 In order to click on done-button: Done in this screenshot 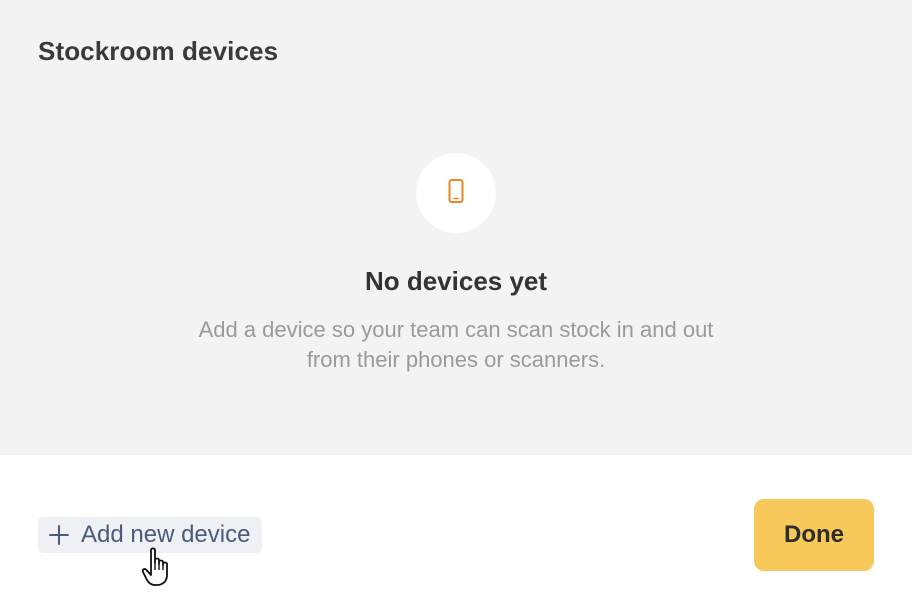, I will do `click(814, 535)`.